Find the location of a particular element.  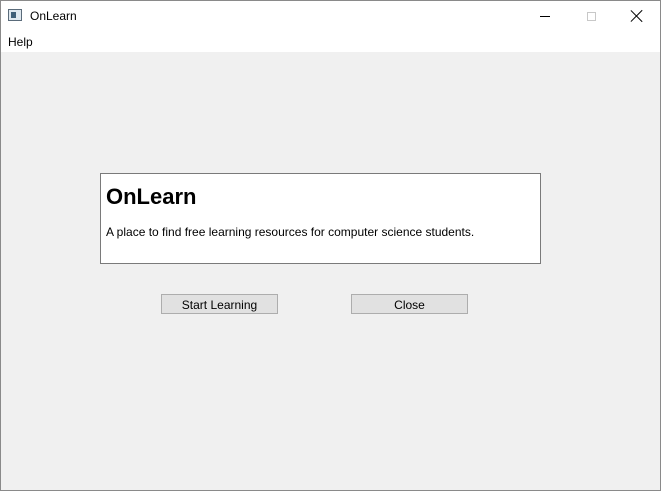

menu-bar: Help is located at coordinates (330, 41).